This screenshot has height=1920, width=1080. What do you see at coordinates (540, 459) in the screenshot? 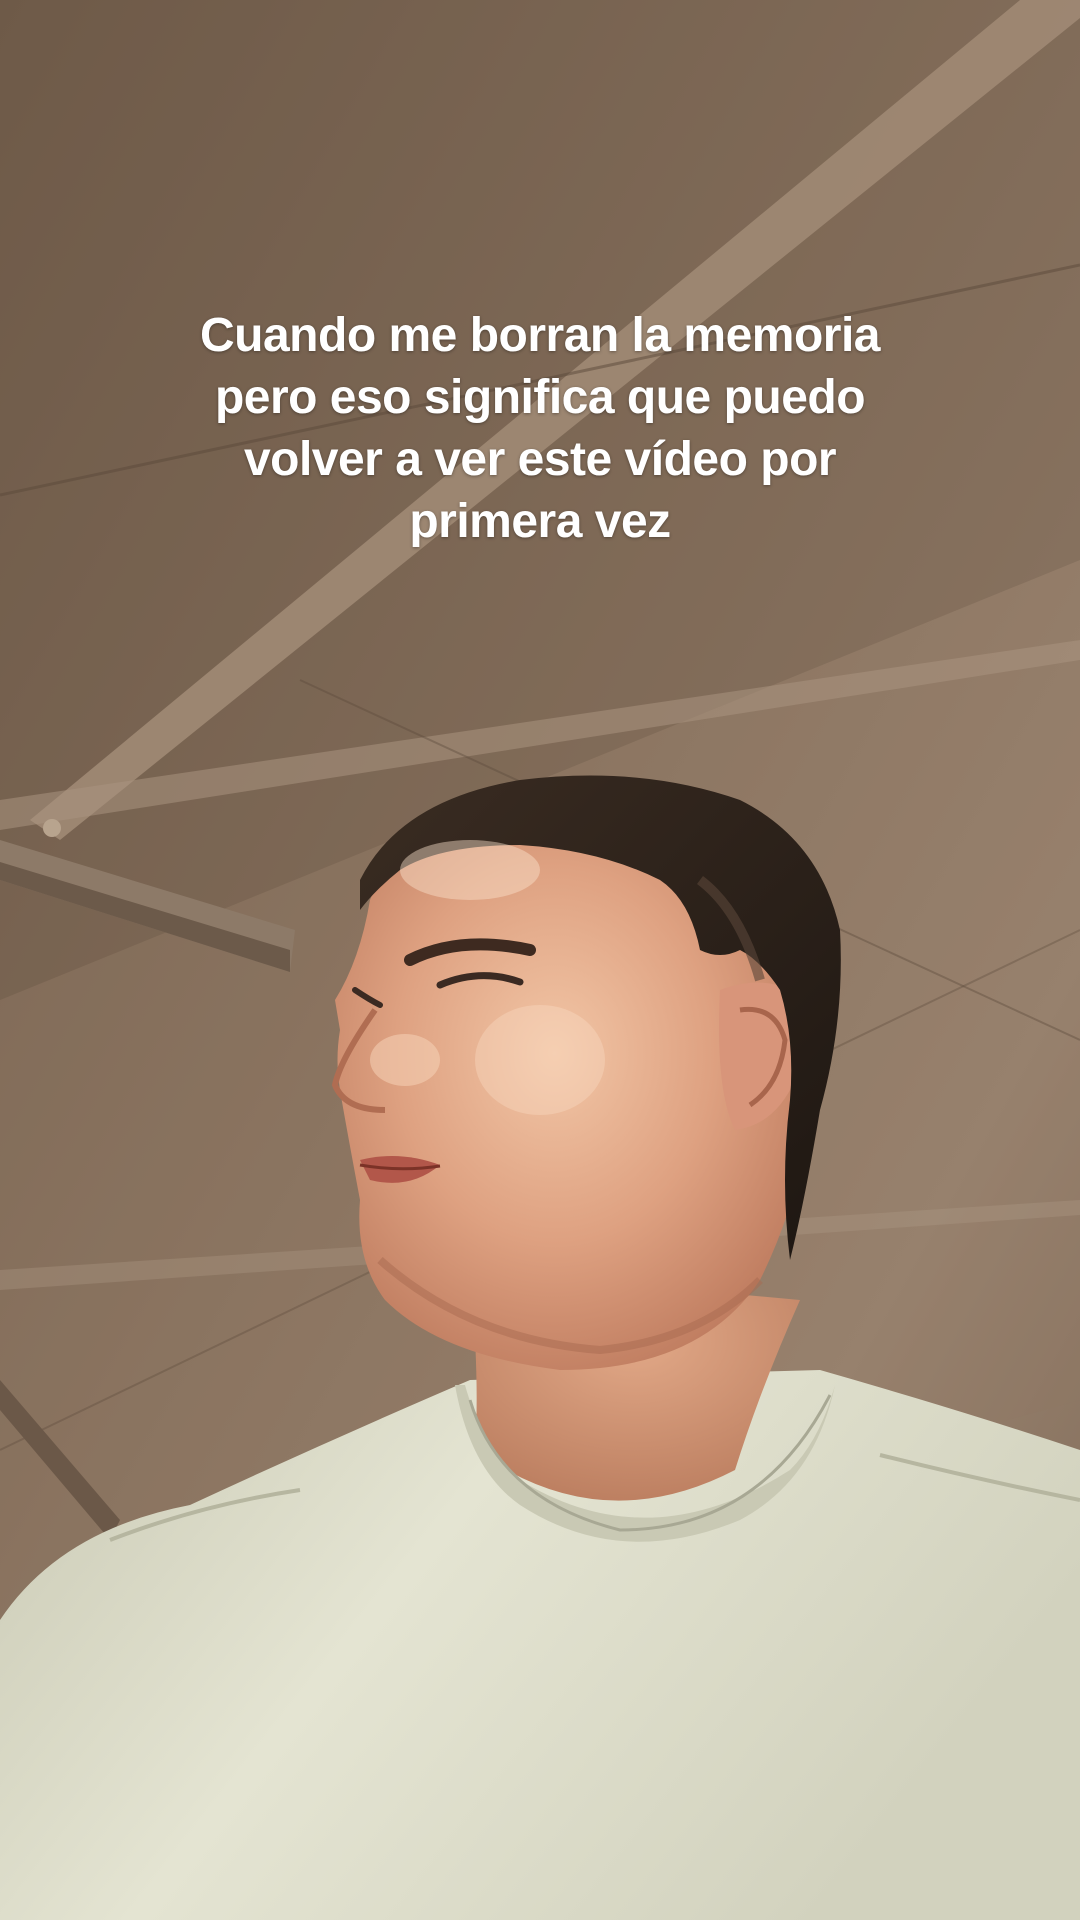
I see `caption-line: volver a ver este vídeo por` at bounding box center [540, 459].